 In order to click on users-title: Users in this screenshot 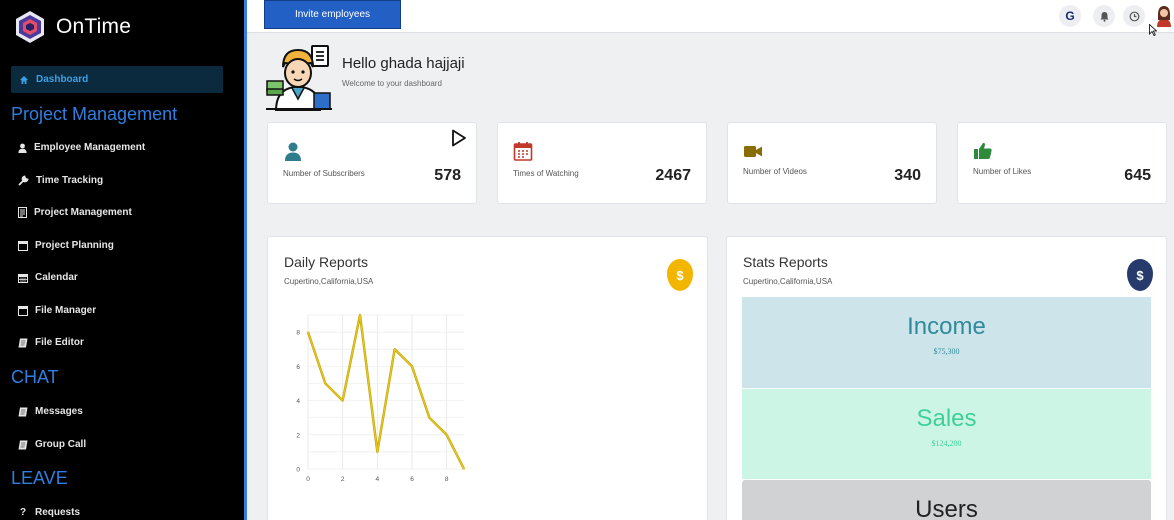, I will do `click(946, 508)`.